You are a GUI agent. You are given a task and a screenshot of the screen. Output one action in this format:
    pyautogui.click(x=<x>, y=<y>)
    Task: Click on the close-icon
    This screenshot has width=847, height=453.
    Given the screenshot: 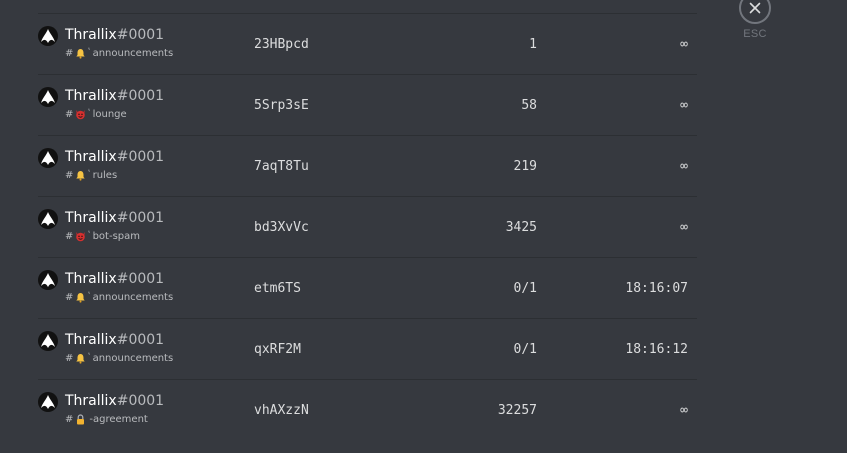 What is the action you would take?
    pyautogui.click(x=755, y=8)
    